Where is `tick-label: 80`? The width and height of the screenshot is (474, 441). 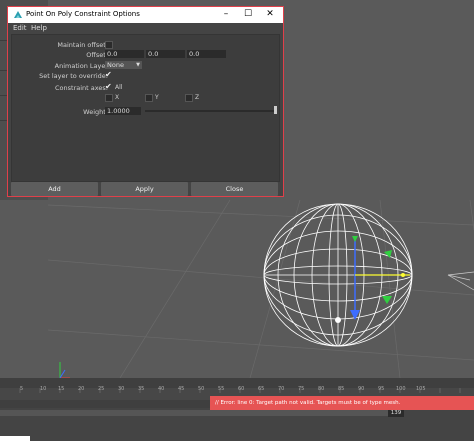
tick-label: 80 is located at coordinates (321, 389).